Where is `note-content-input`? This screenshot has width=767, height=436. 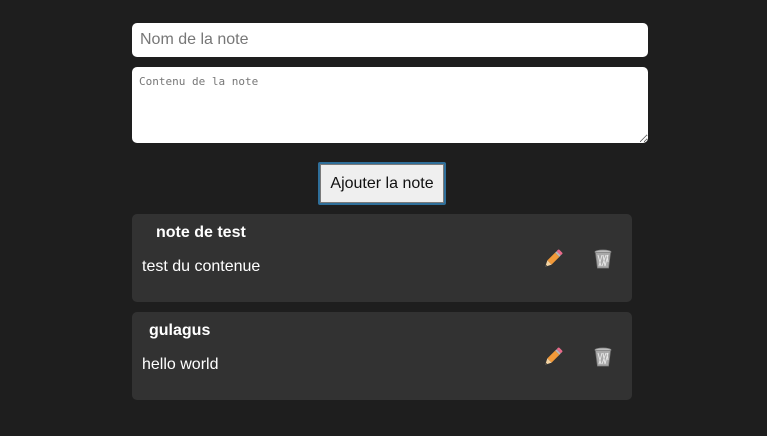
note-content-input is located at coordinates (390, 105).